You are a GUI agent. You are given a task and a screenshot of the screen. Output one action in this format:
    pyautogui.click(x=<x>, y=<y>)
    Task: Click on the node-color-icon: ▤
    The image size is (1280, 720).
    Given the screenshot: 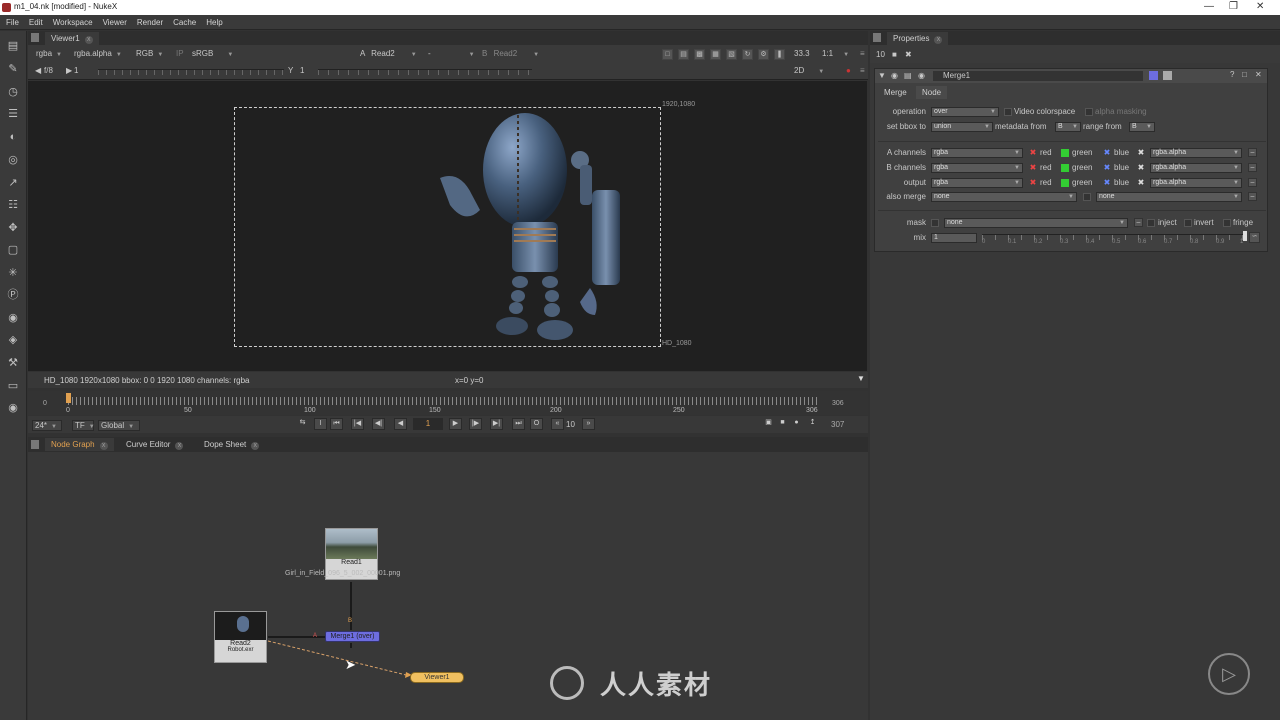 What is the action you would take?
    pyautogui.click(x=908, y=75)
    